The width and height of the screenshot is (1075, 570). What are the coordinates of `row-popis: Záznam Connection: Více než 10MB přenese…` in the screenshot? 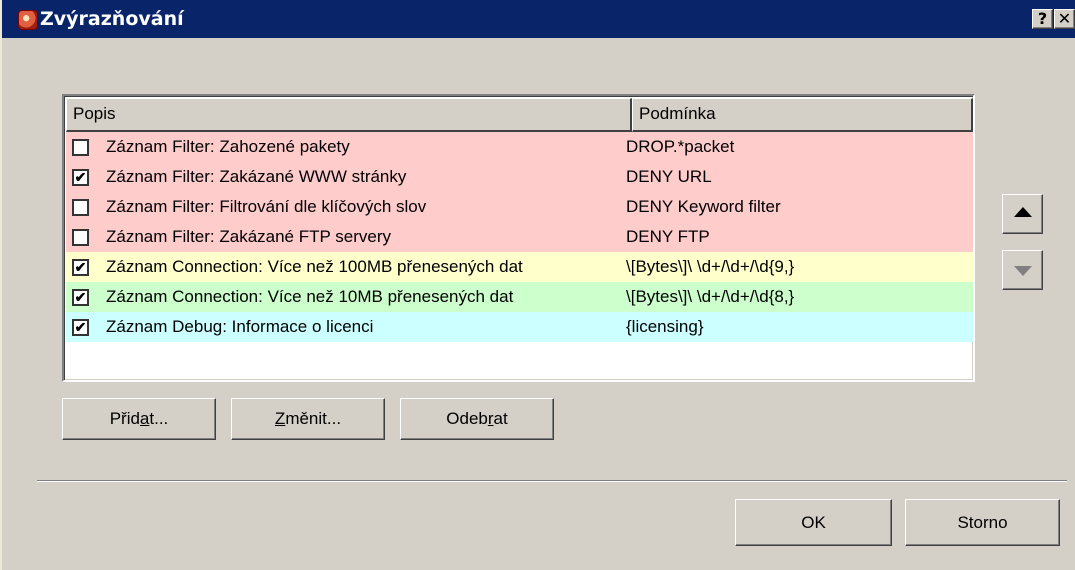 It's located at (310, 296).